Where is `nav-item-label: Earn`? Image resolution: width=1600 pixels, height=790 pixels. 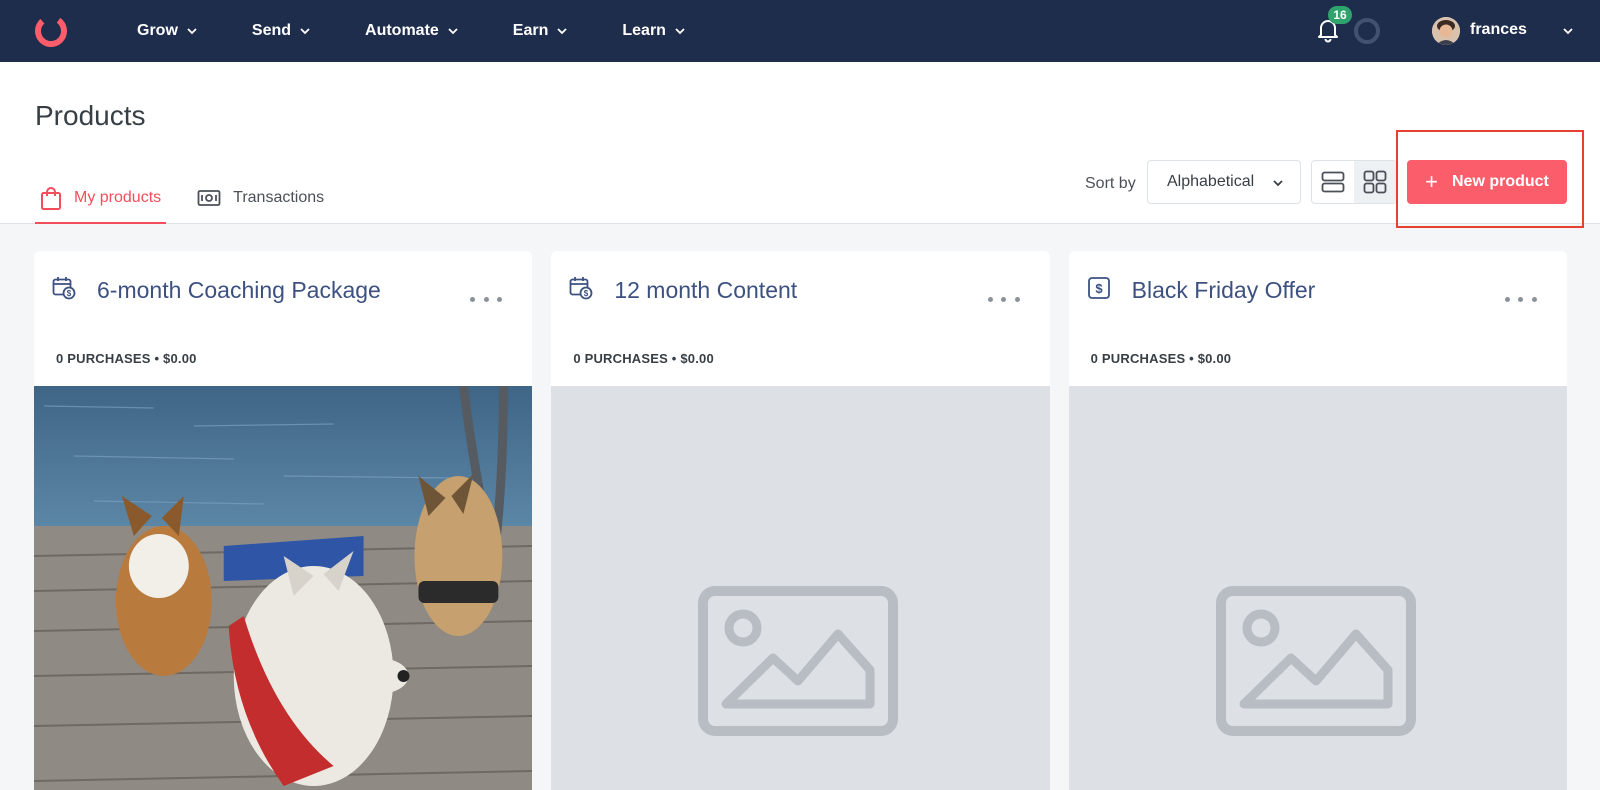 nav-item-label: Earn is located at coordinates (530, 30).